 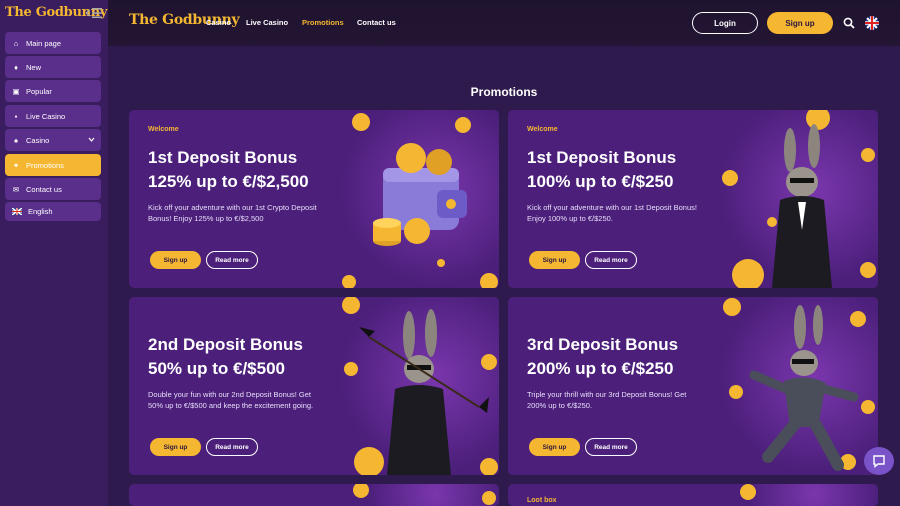 What do you see at coordinates (228, 181) in the screenshot?
I see `promo-title-line2: 125% up to €/$2,500` at bounding box center [228, 181].